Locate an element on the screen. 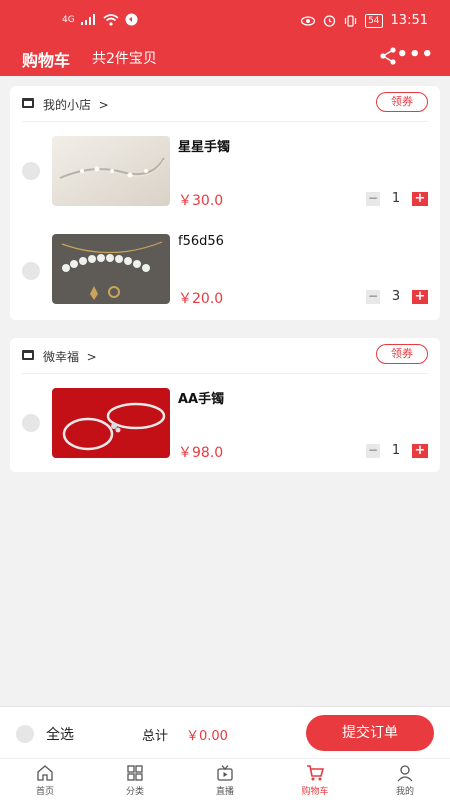  clock: 13:51 is located at coordinates (409, 20).